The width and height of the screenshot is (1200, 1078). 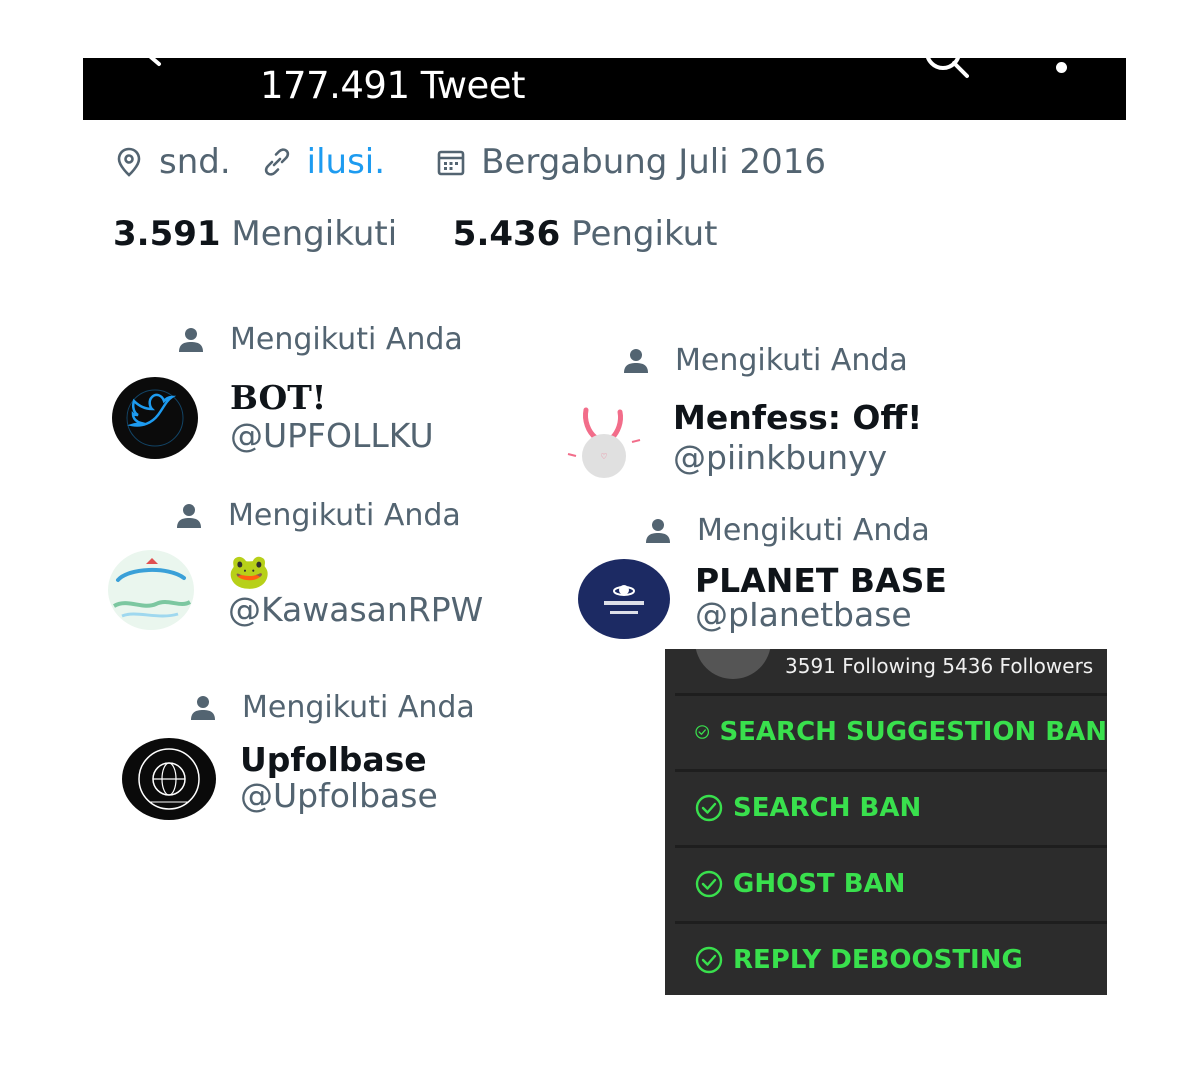 What do you see at coordinates (803, 614) in the screenshot?
I see `username: @pIanetbase` at bounding box center [803, 614].